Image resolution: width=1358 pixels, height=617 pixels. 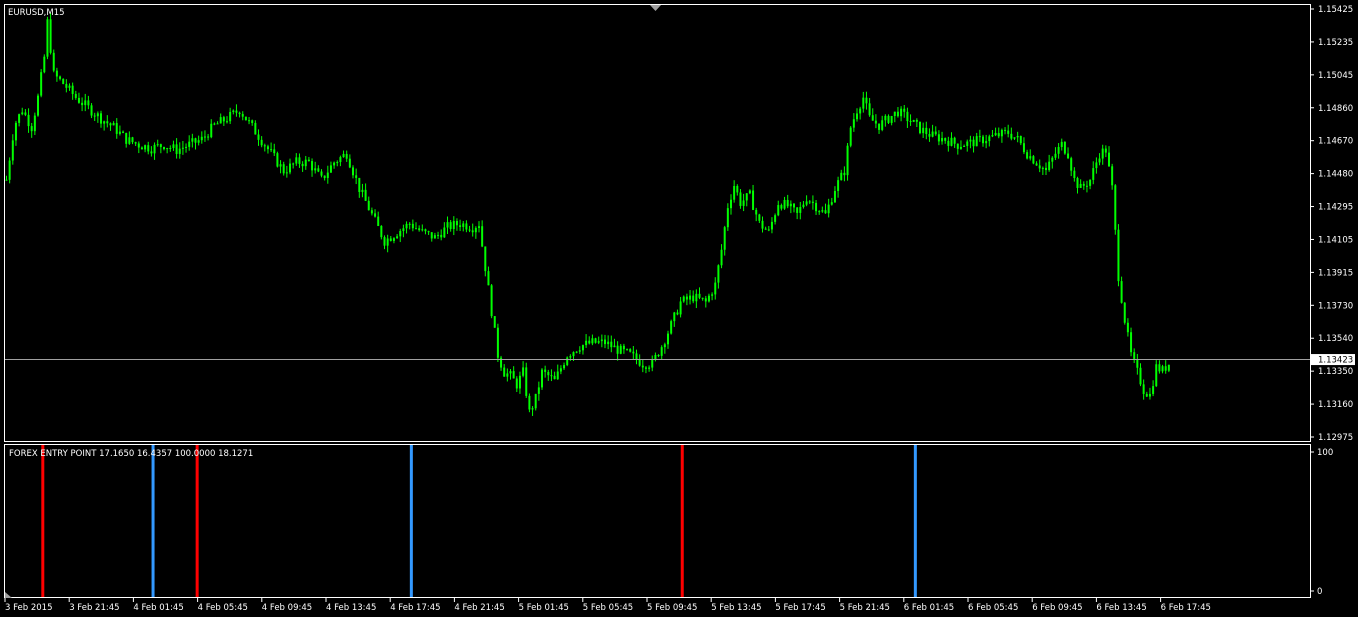 I want to click on price-axis-label: 1.13160, so click(x=1335, y=405).